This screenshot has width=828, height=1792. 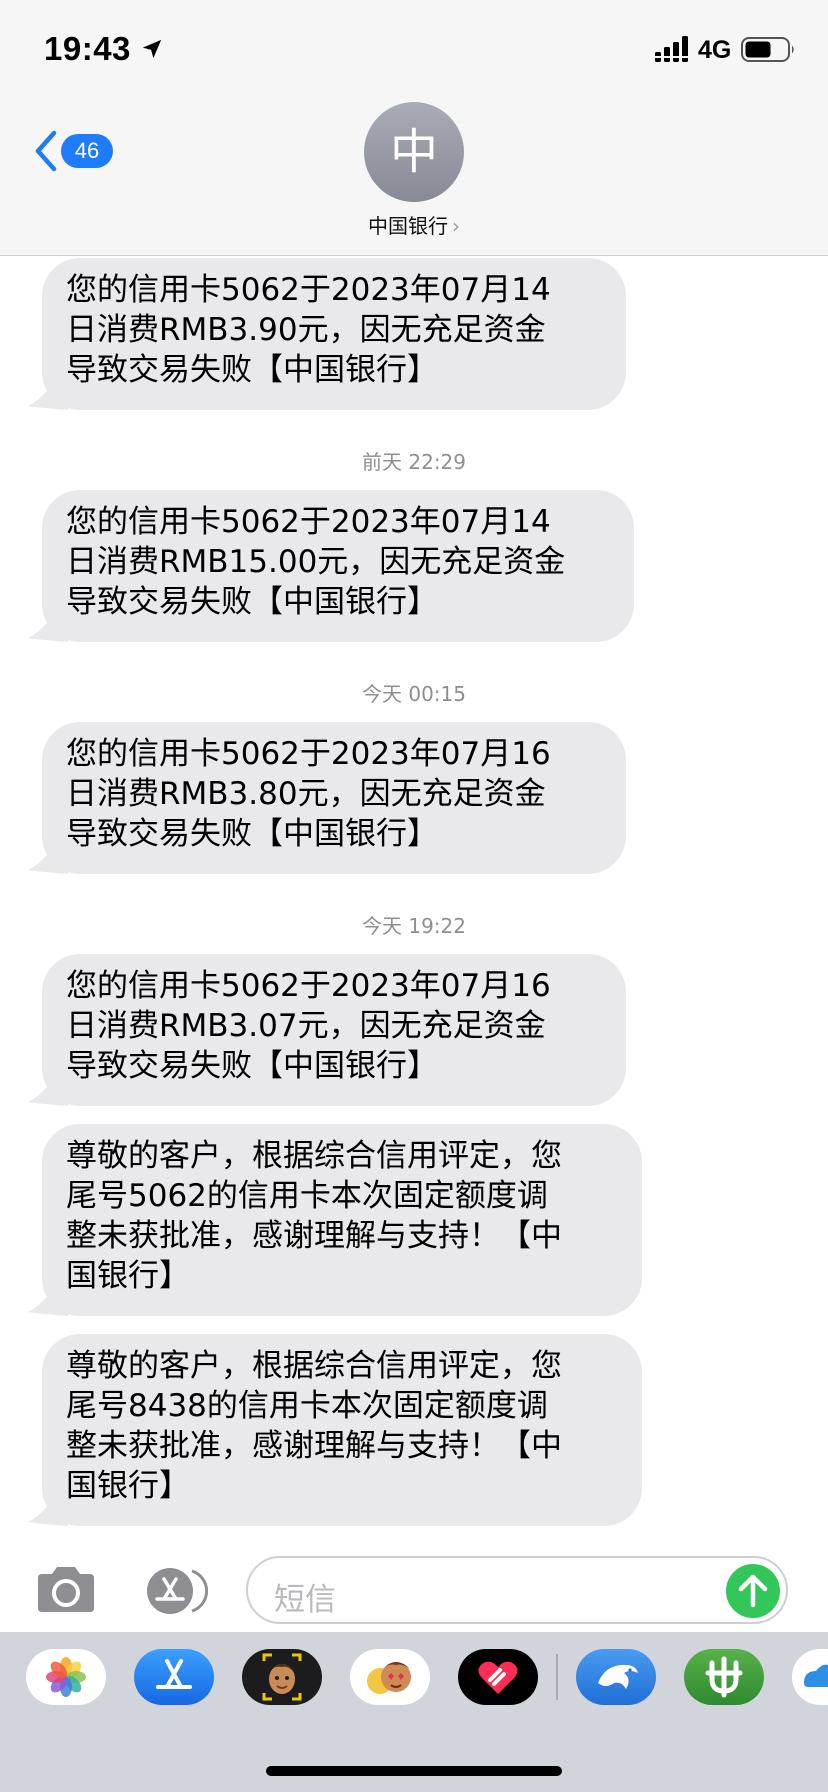 I want to click on back-button: 46, so click(x=73, y=151).